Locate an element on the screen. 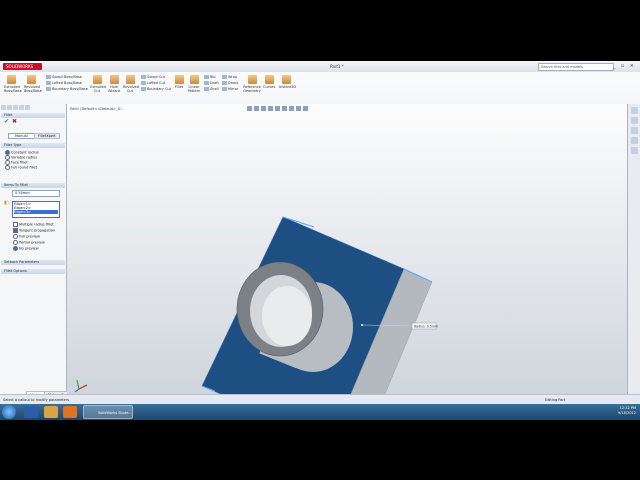 The height and width of the screenshot is (480, 640). rib-icon is located at coordinates (206, 77).